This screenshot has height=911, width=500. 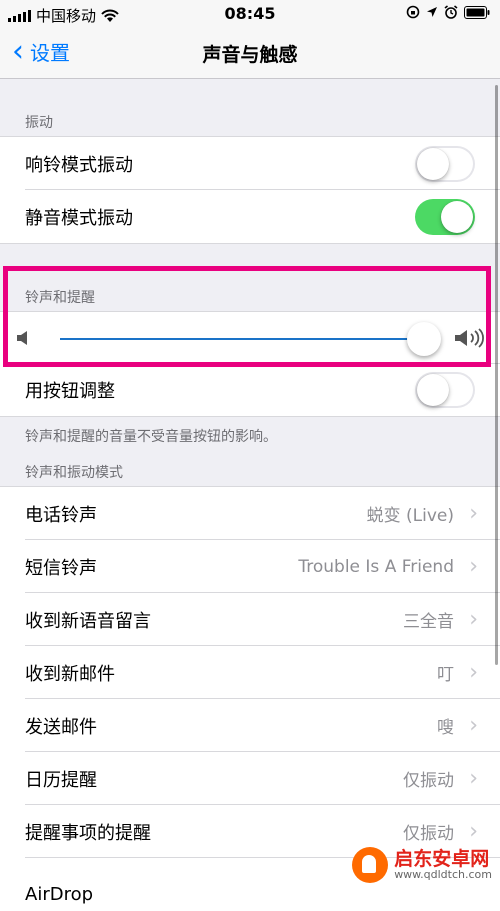 What do you see at coordinates (442, 858) in the screenshot?
I see `watermark-title: 启东安卓网` at bounding box center [442, 858].